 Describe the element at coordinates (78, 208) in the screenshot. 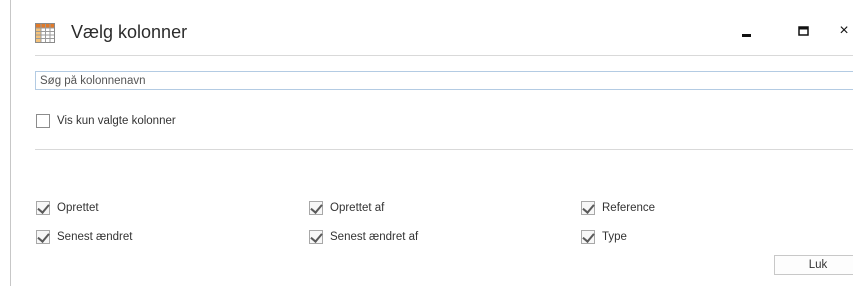

I see `column-label: Oprettet` at that location.